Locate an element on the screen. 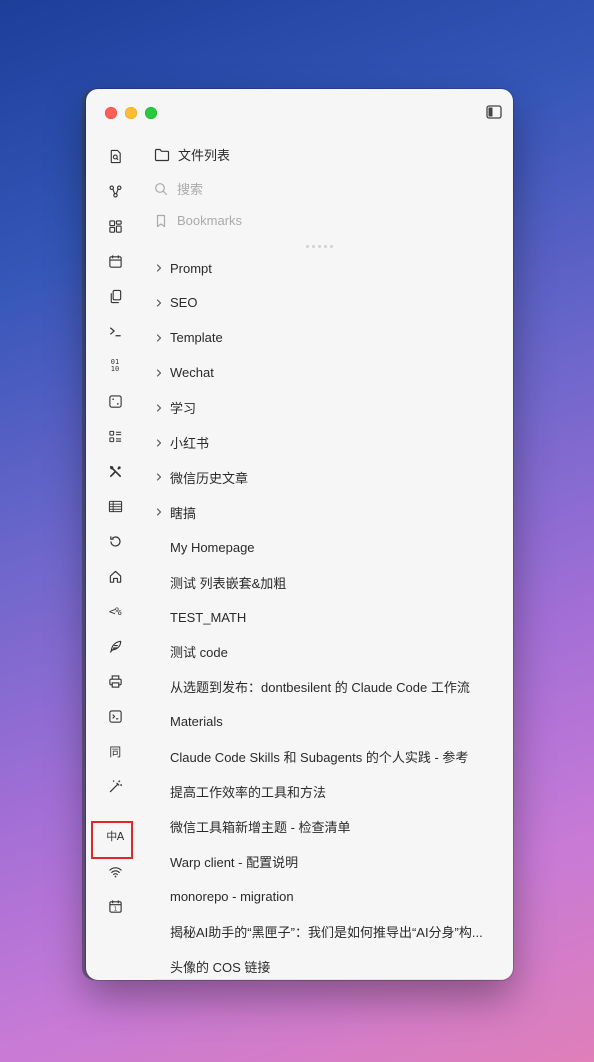  folder-item: SEO is located at coordinates (324, 303).